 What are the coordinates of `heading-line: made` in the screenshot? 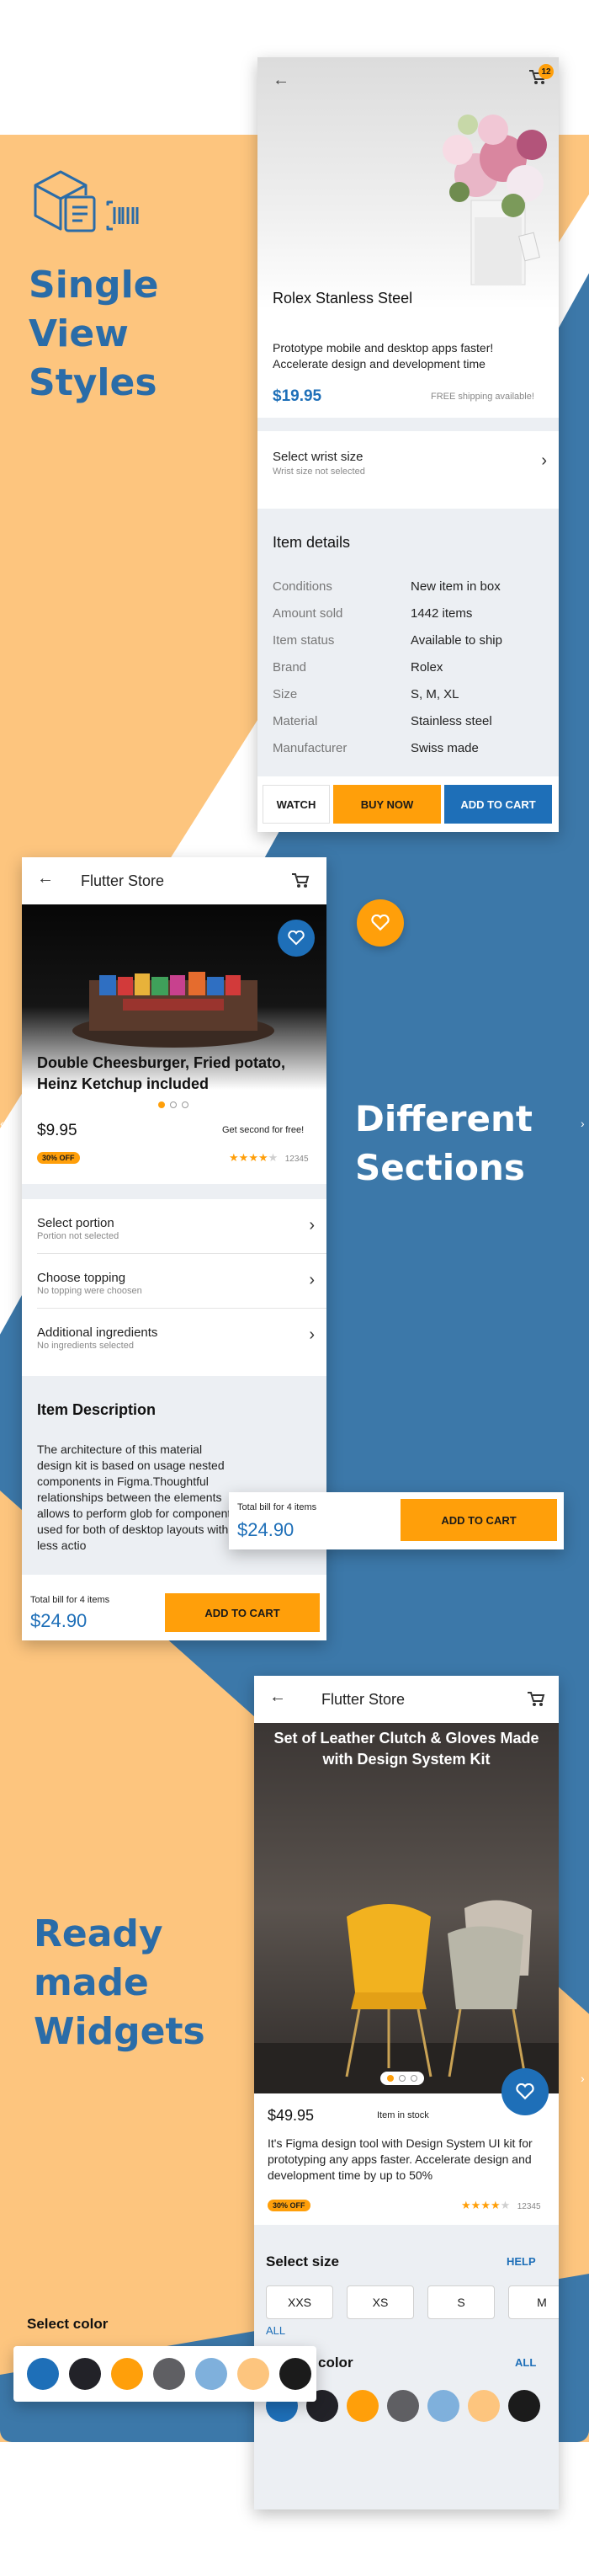 It's located at (91, 1982).